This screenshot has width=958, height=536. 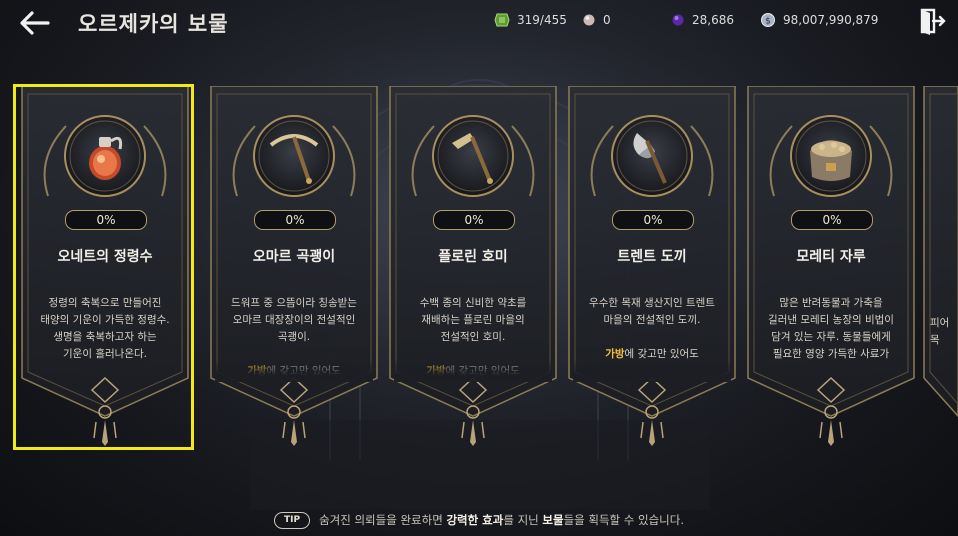 I want to click on exit-door-icon, so click(x=933, y=21).